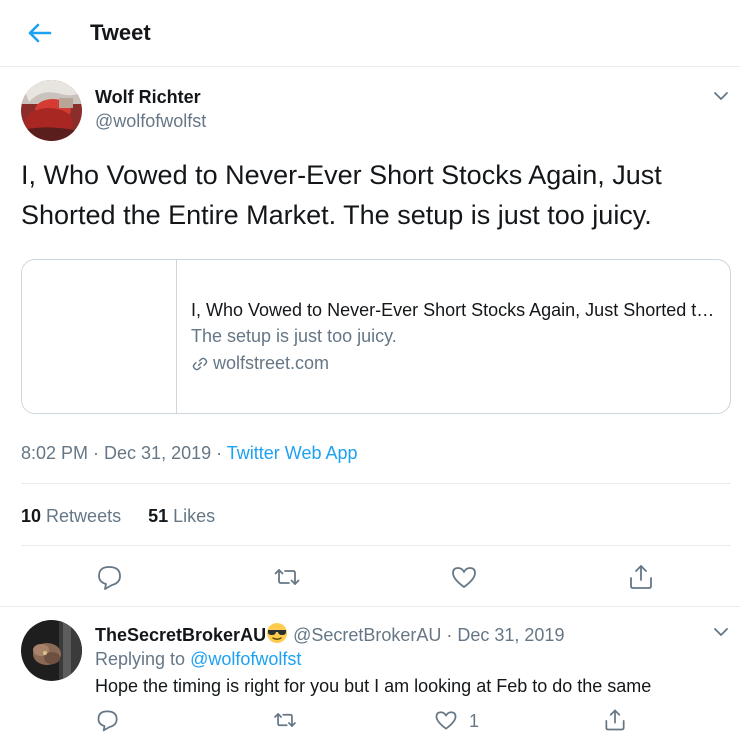  I want to click on card-domain: wolfstreet.com, so click(260, 363).